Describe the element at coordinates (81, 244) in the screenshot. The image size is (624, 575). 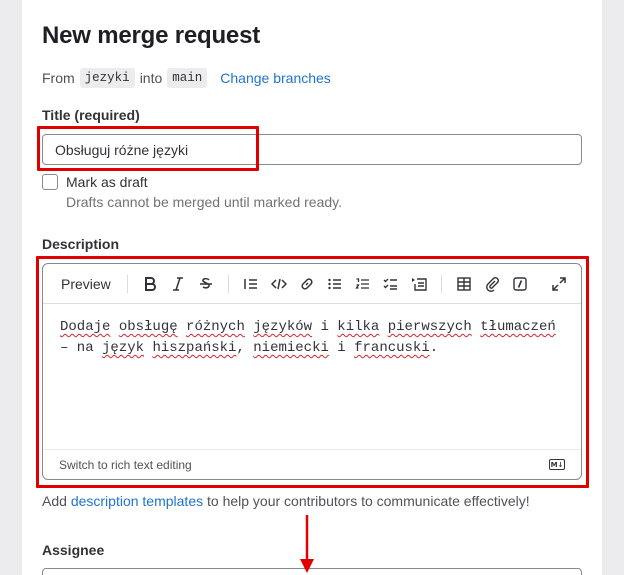
I see `description-label: Description` at that location.